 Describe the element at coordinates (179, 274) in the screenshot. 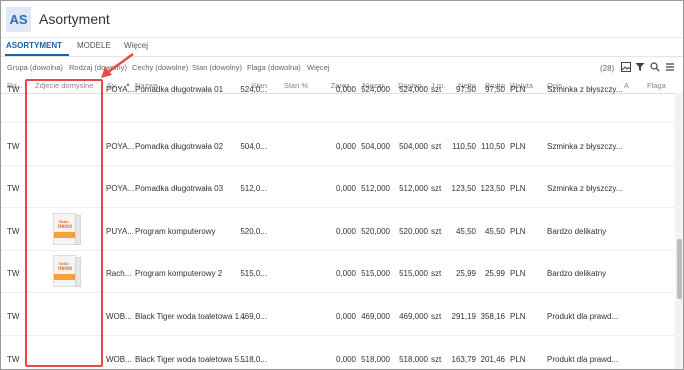

I see `cell-nazwa: Program komputerowy 2` at that location.